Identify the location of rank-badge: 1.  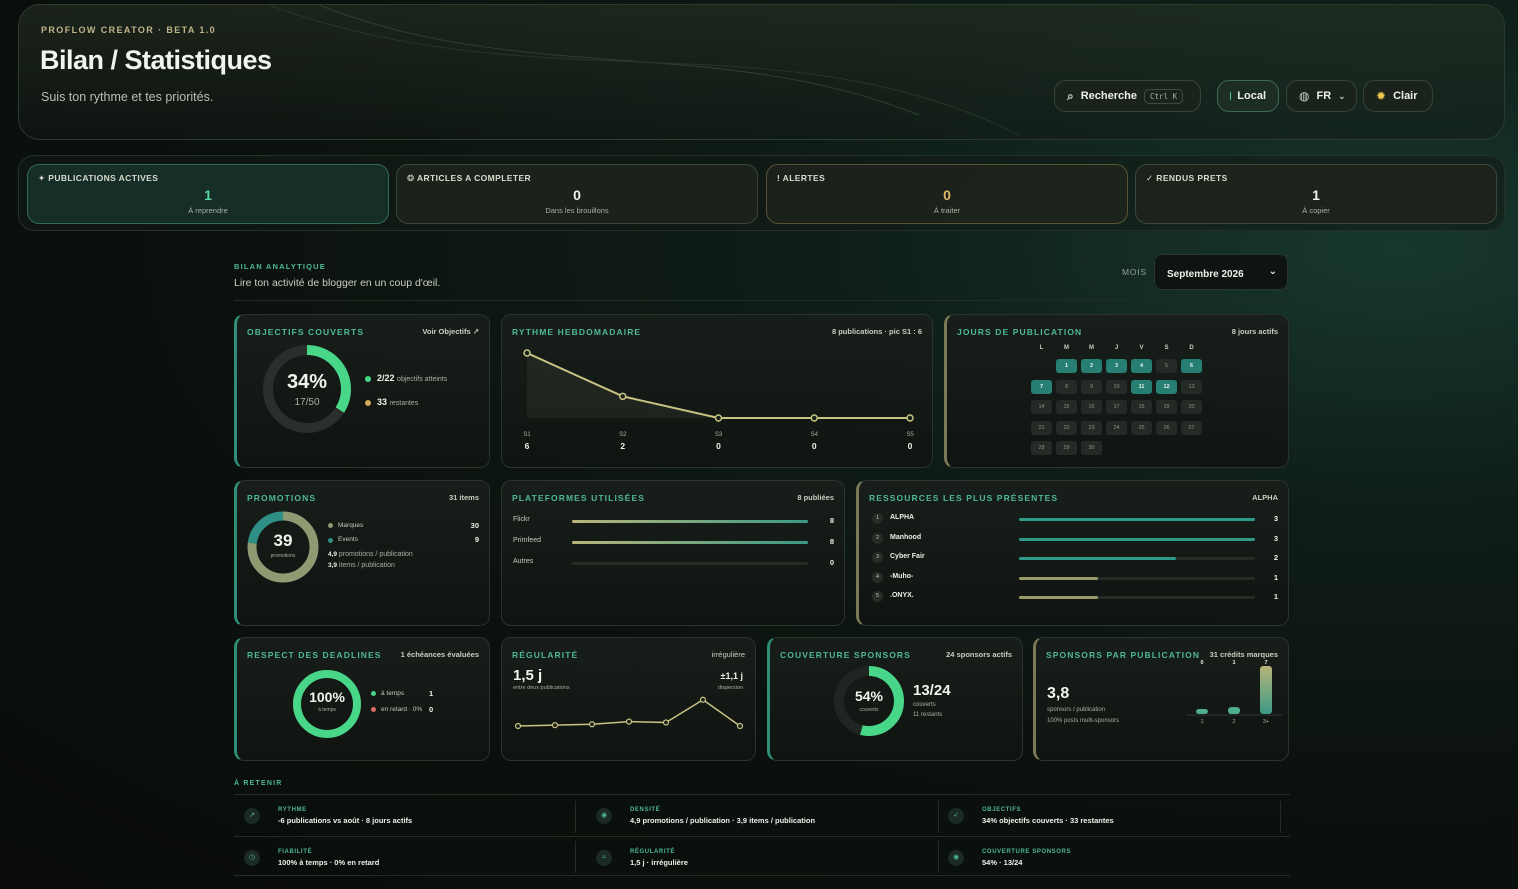
(877, 518).